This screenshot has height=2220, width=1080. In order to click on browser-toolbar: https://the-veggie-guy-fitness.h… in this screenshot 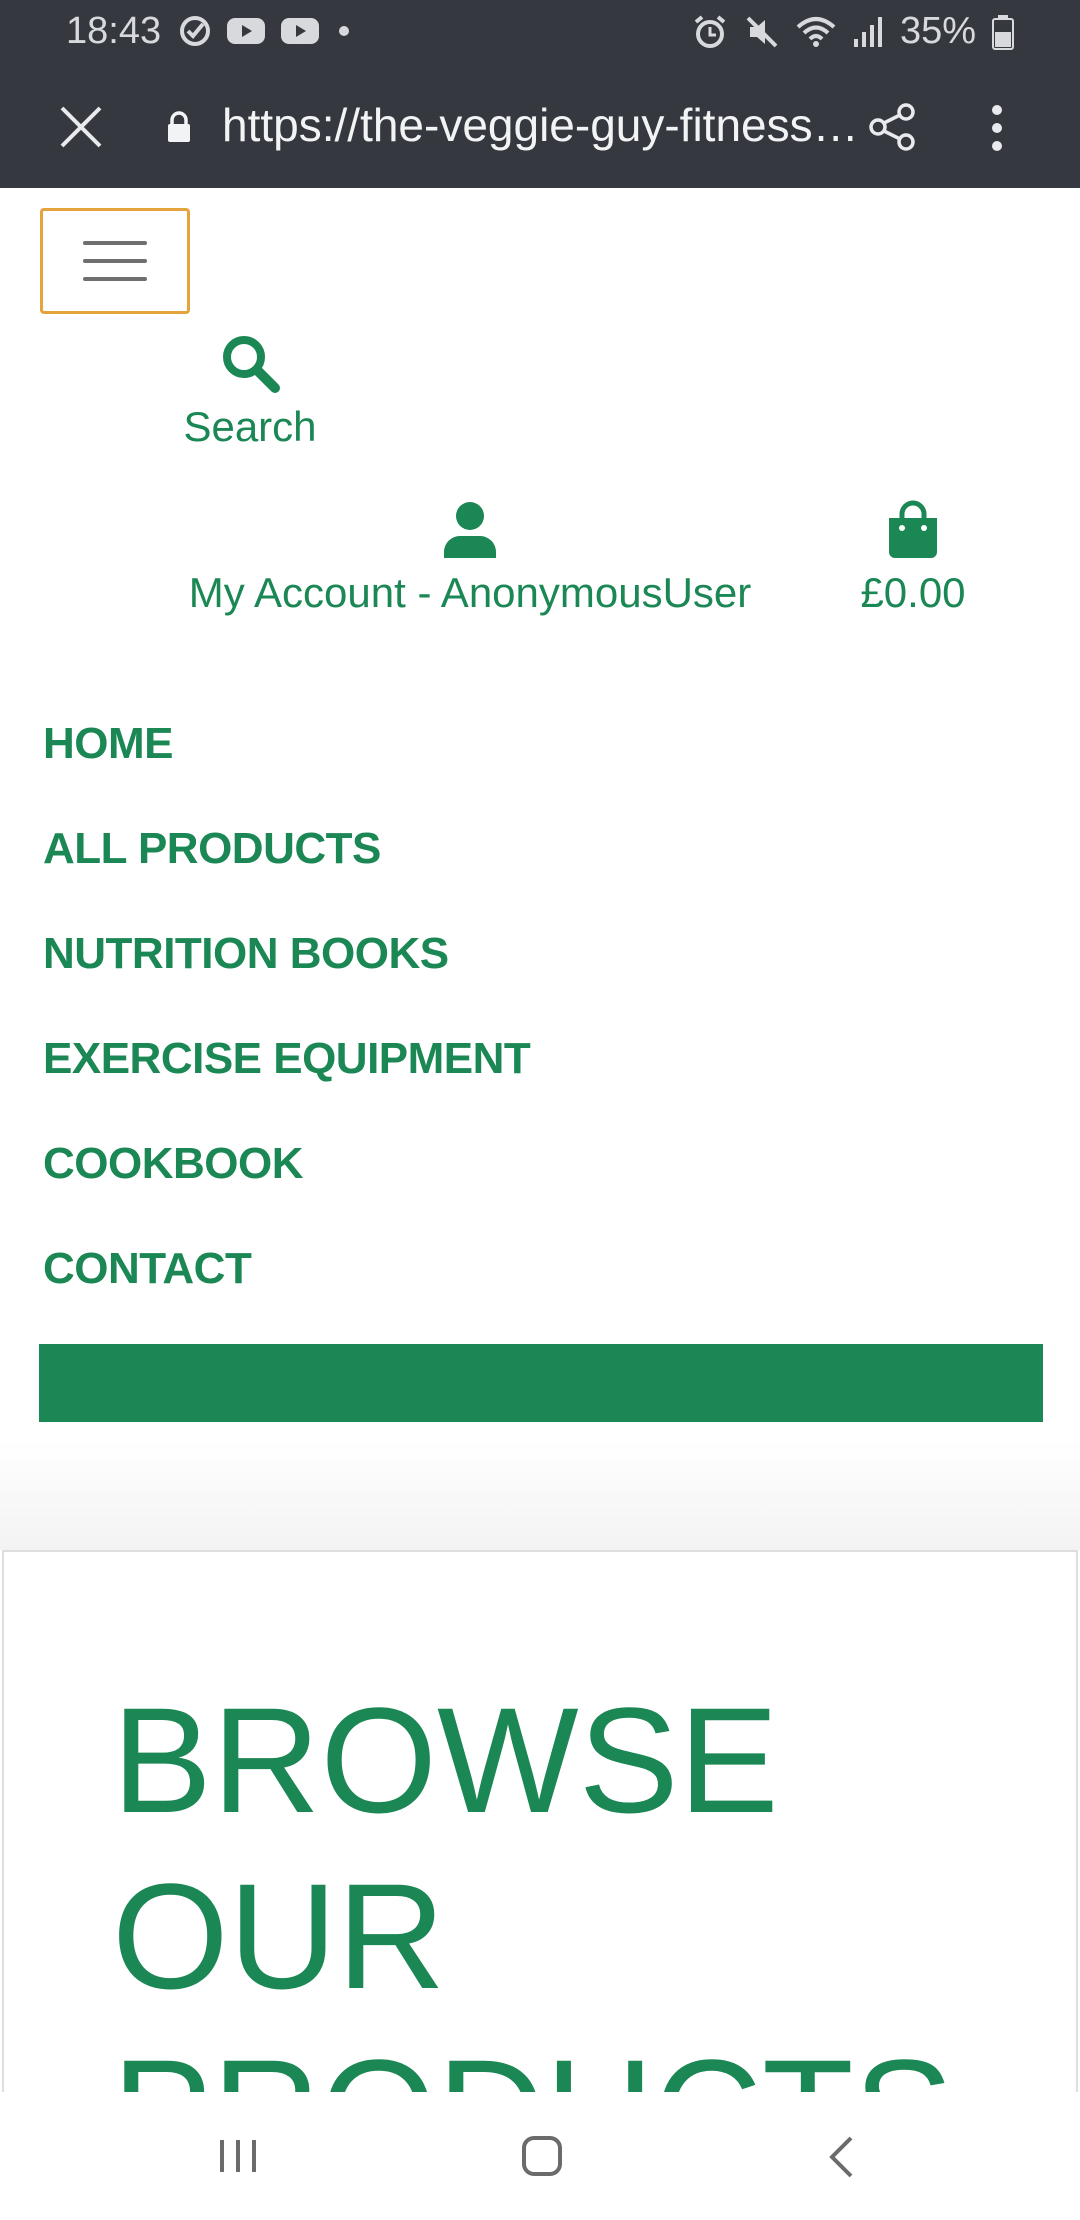, I will do `click(540, 127)`.